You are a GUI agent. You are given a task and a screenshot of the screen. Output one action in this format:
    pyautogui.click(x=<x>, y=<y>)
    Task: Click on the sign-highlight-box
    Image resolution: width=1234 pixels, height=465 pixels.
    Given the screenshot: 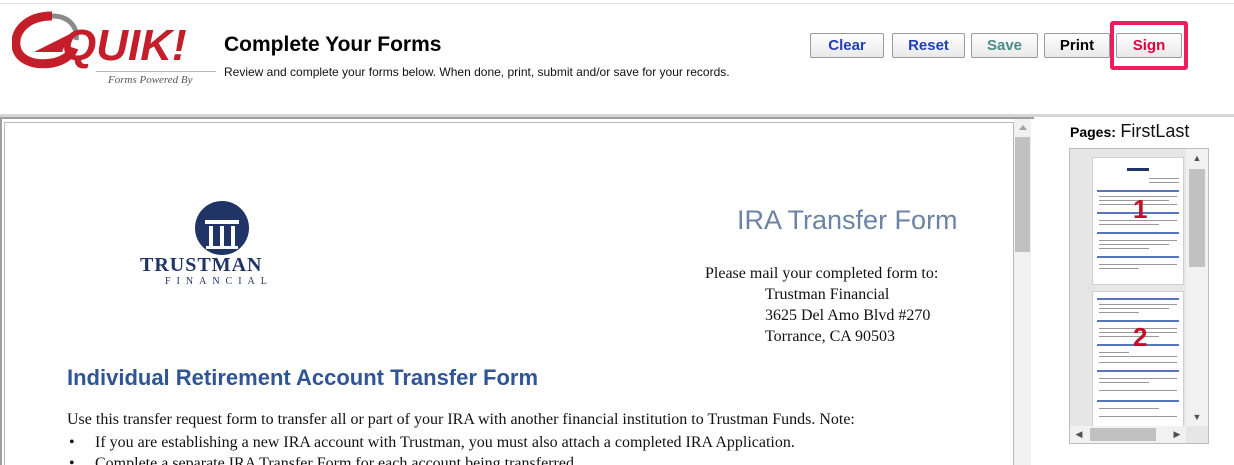 What is the action you would take?
    pyautogui.click(x=1149, y=45)
    